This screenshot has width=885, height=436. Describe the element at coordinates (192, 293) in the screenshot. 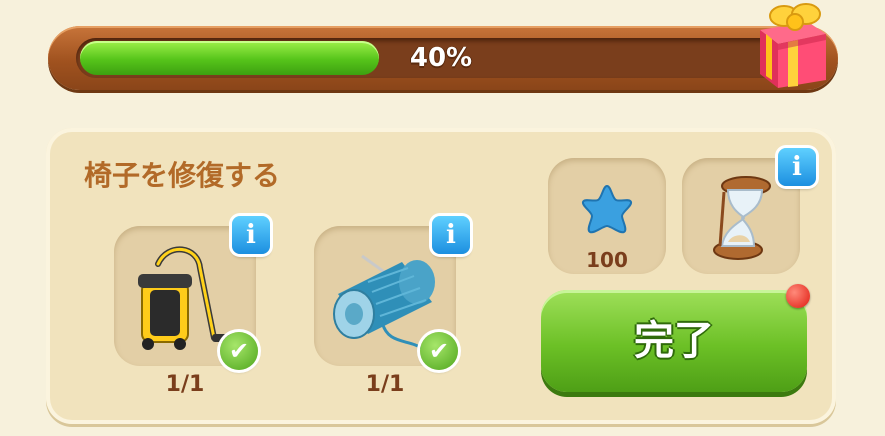

I see `item-slot-vacuum: i ✔` at that location.